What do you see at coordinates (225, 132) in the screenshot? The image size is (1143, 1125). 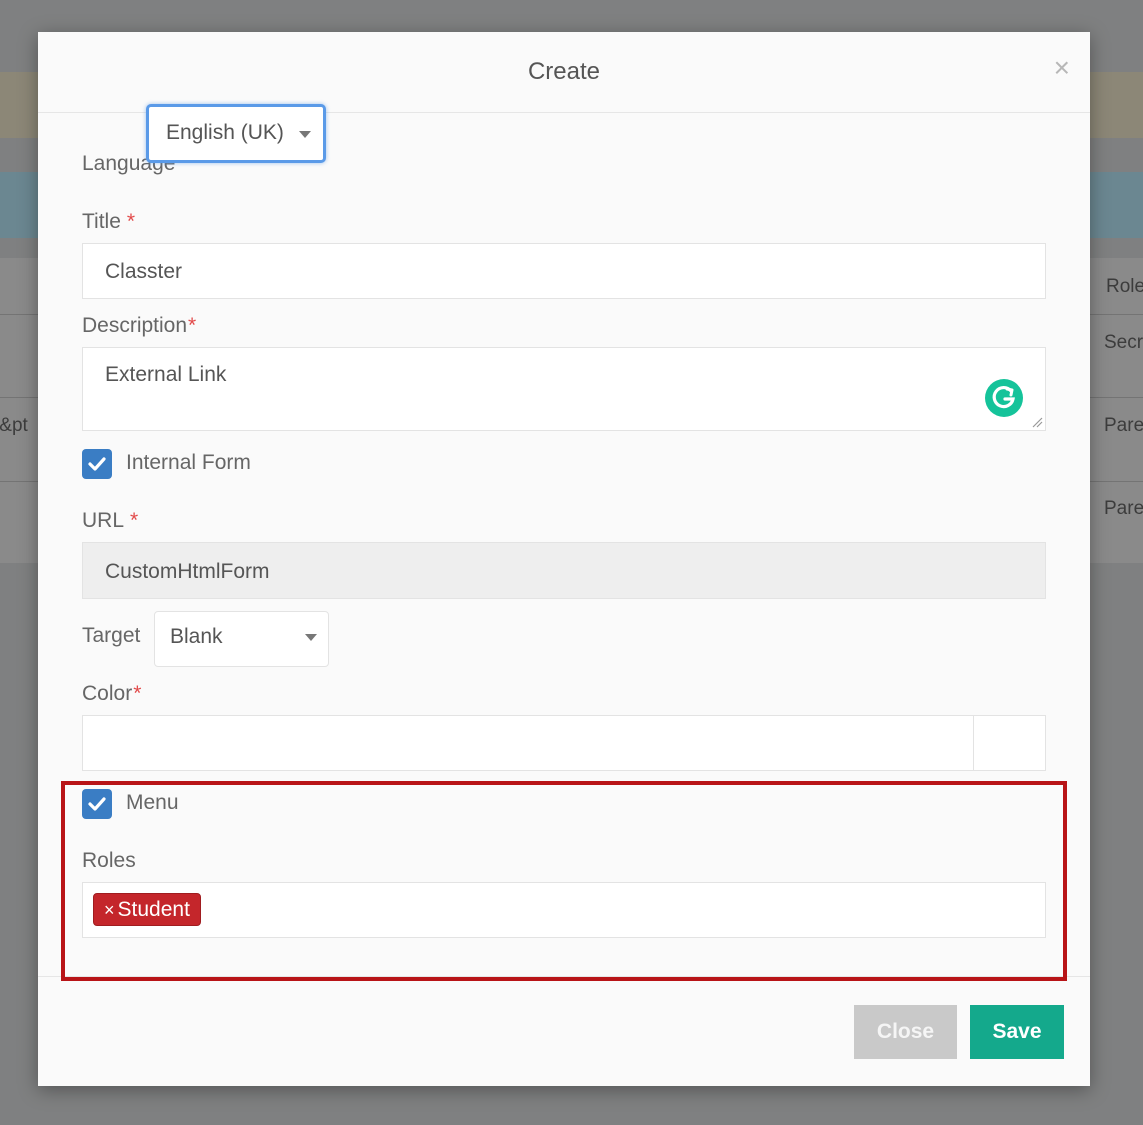 I see `language-value: English (UK)` at bounding box center [225, 132].